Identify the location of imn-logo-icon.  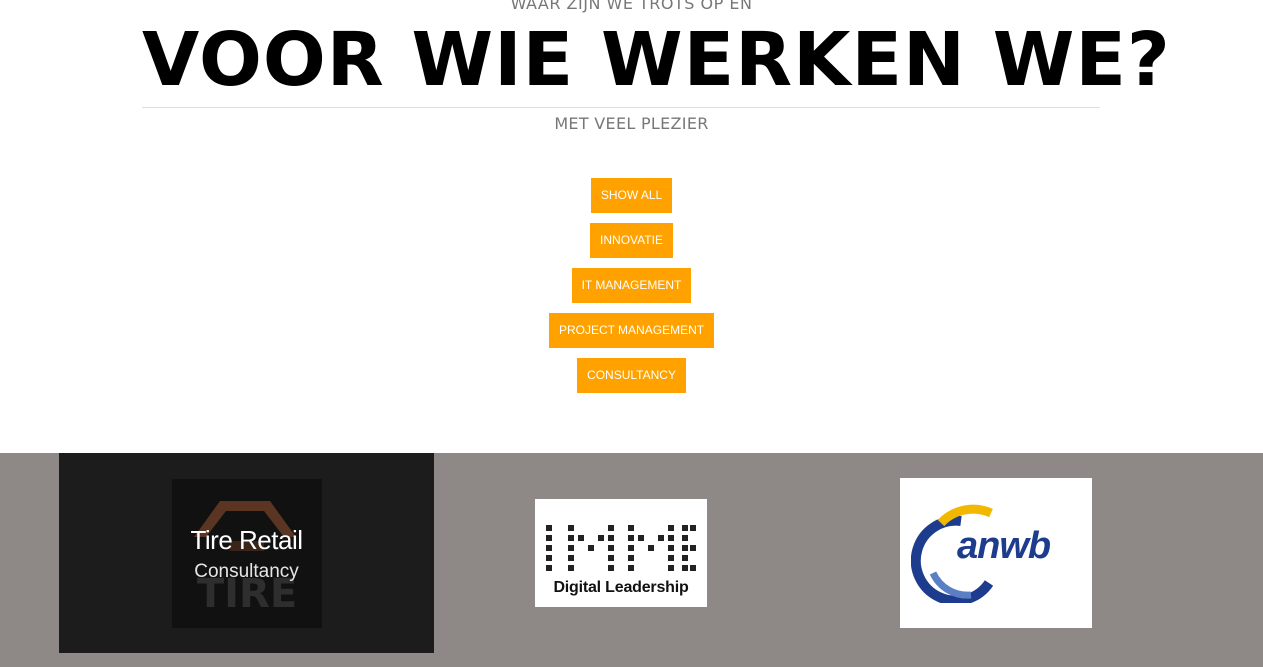
(621, 548).